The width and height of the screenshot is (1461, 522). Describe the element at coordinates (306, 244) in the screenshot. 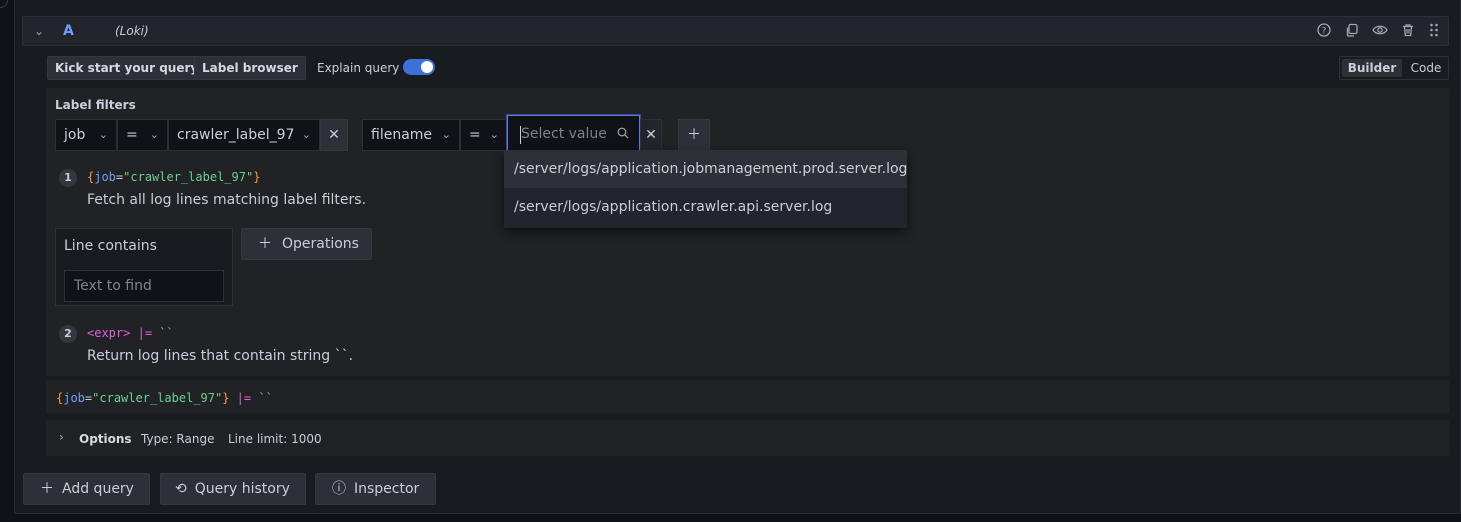

I see `operations-button: ＋ Operations` at that location.